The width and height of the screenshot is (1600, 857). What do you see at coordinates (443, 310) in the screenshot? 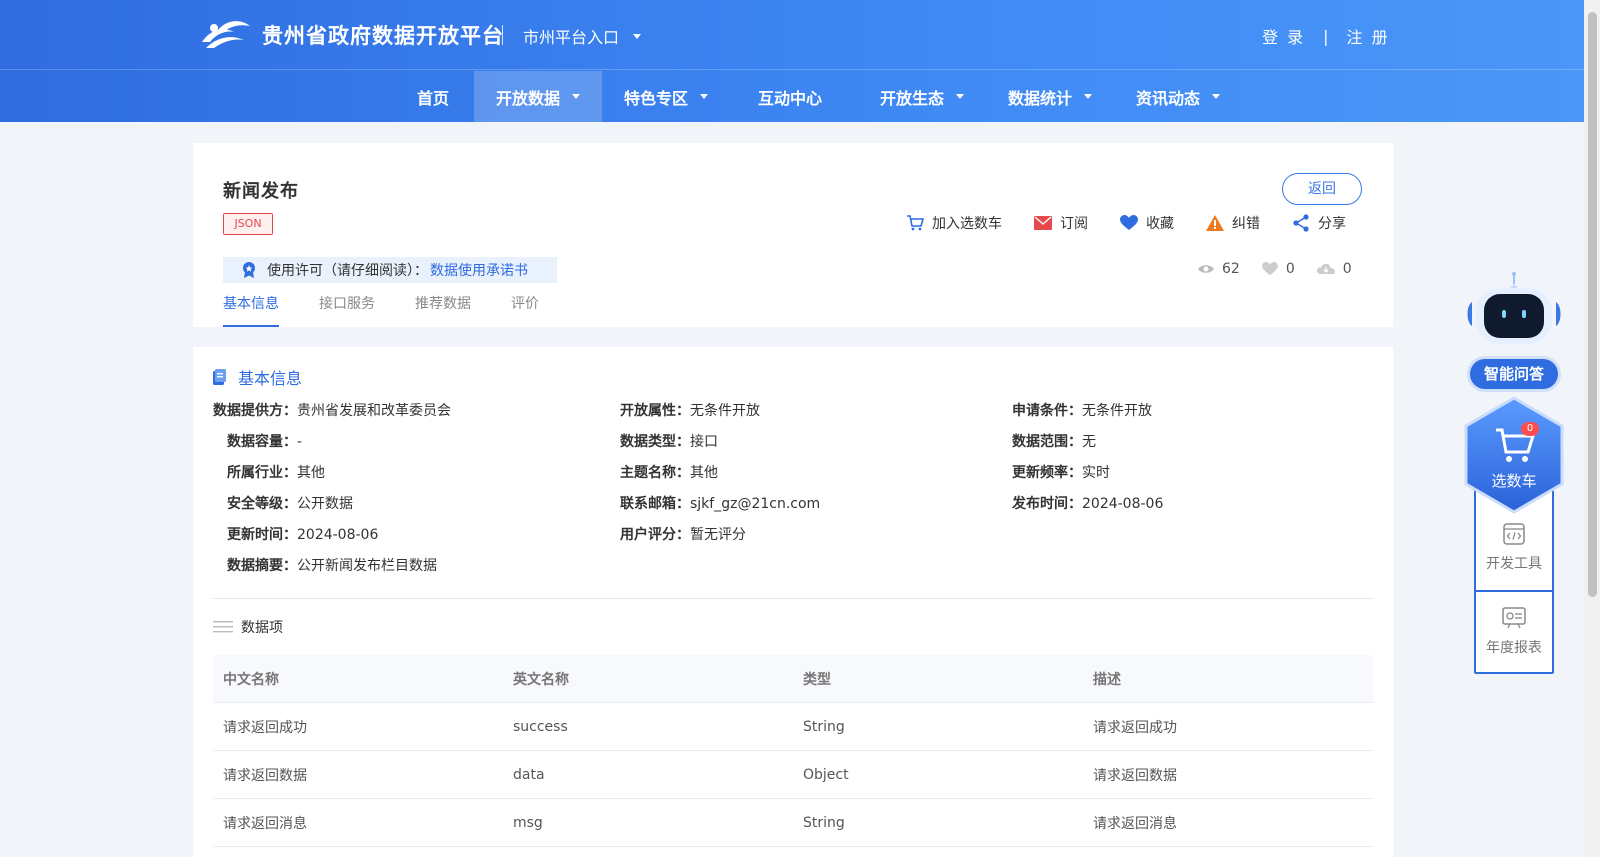
I see `tab-recommended: 推荐数据` at bounding box center [443, 310].